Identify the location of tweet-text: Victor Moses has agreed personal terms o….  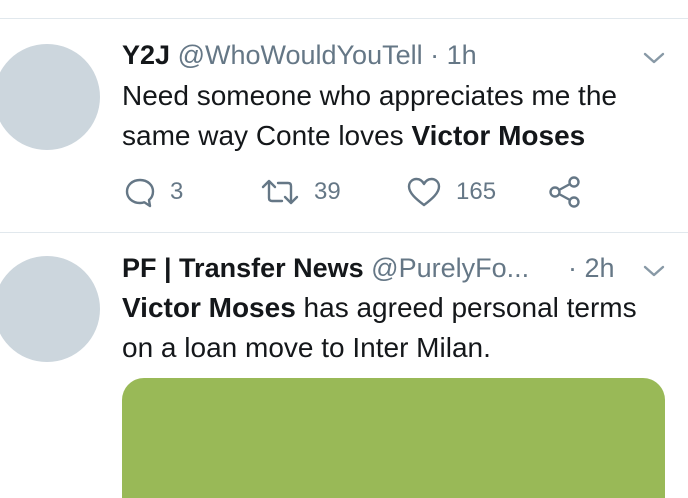
(397, 328).